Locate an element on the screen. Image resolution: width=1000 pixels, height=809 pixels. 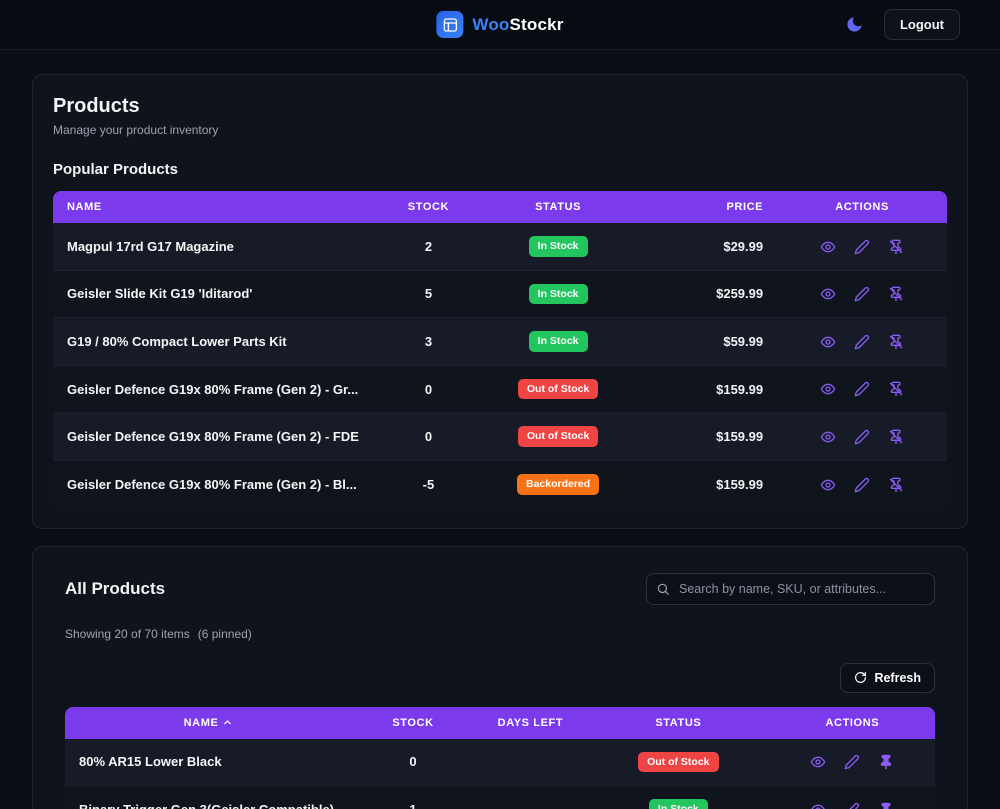
product-name: G19 / 80% Compact Lower Parts Kit is located at coordinates (218, 341).